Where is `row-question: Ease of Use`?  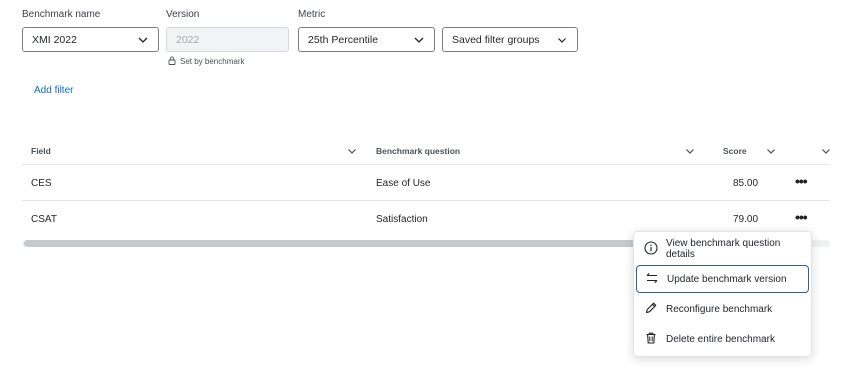
row-question: Ease of Use is located at coordinates (403, 183).